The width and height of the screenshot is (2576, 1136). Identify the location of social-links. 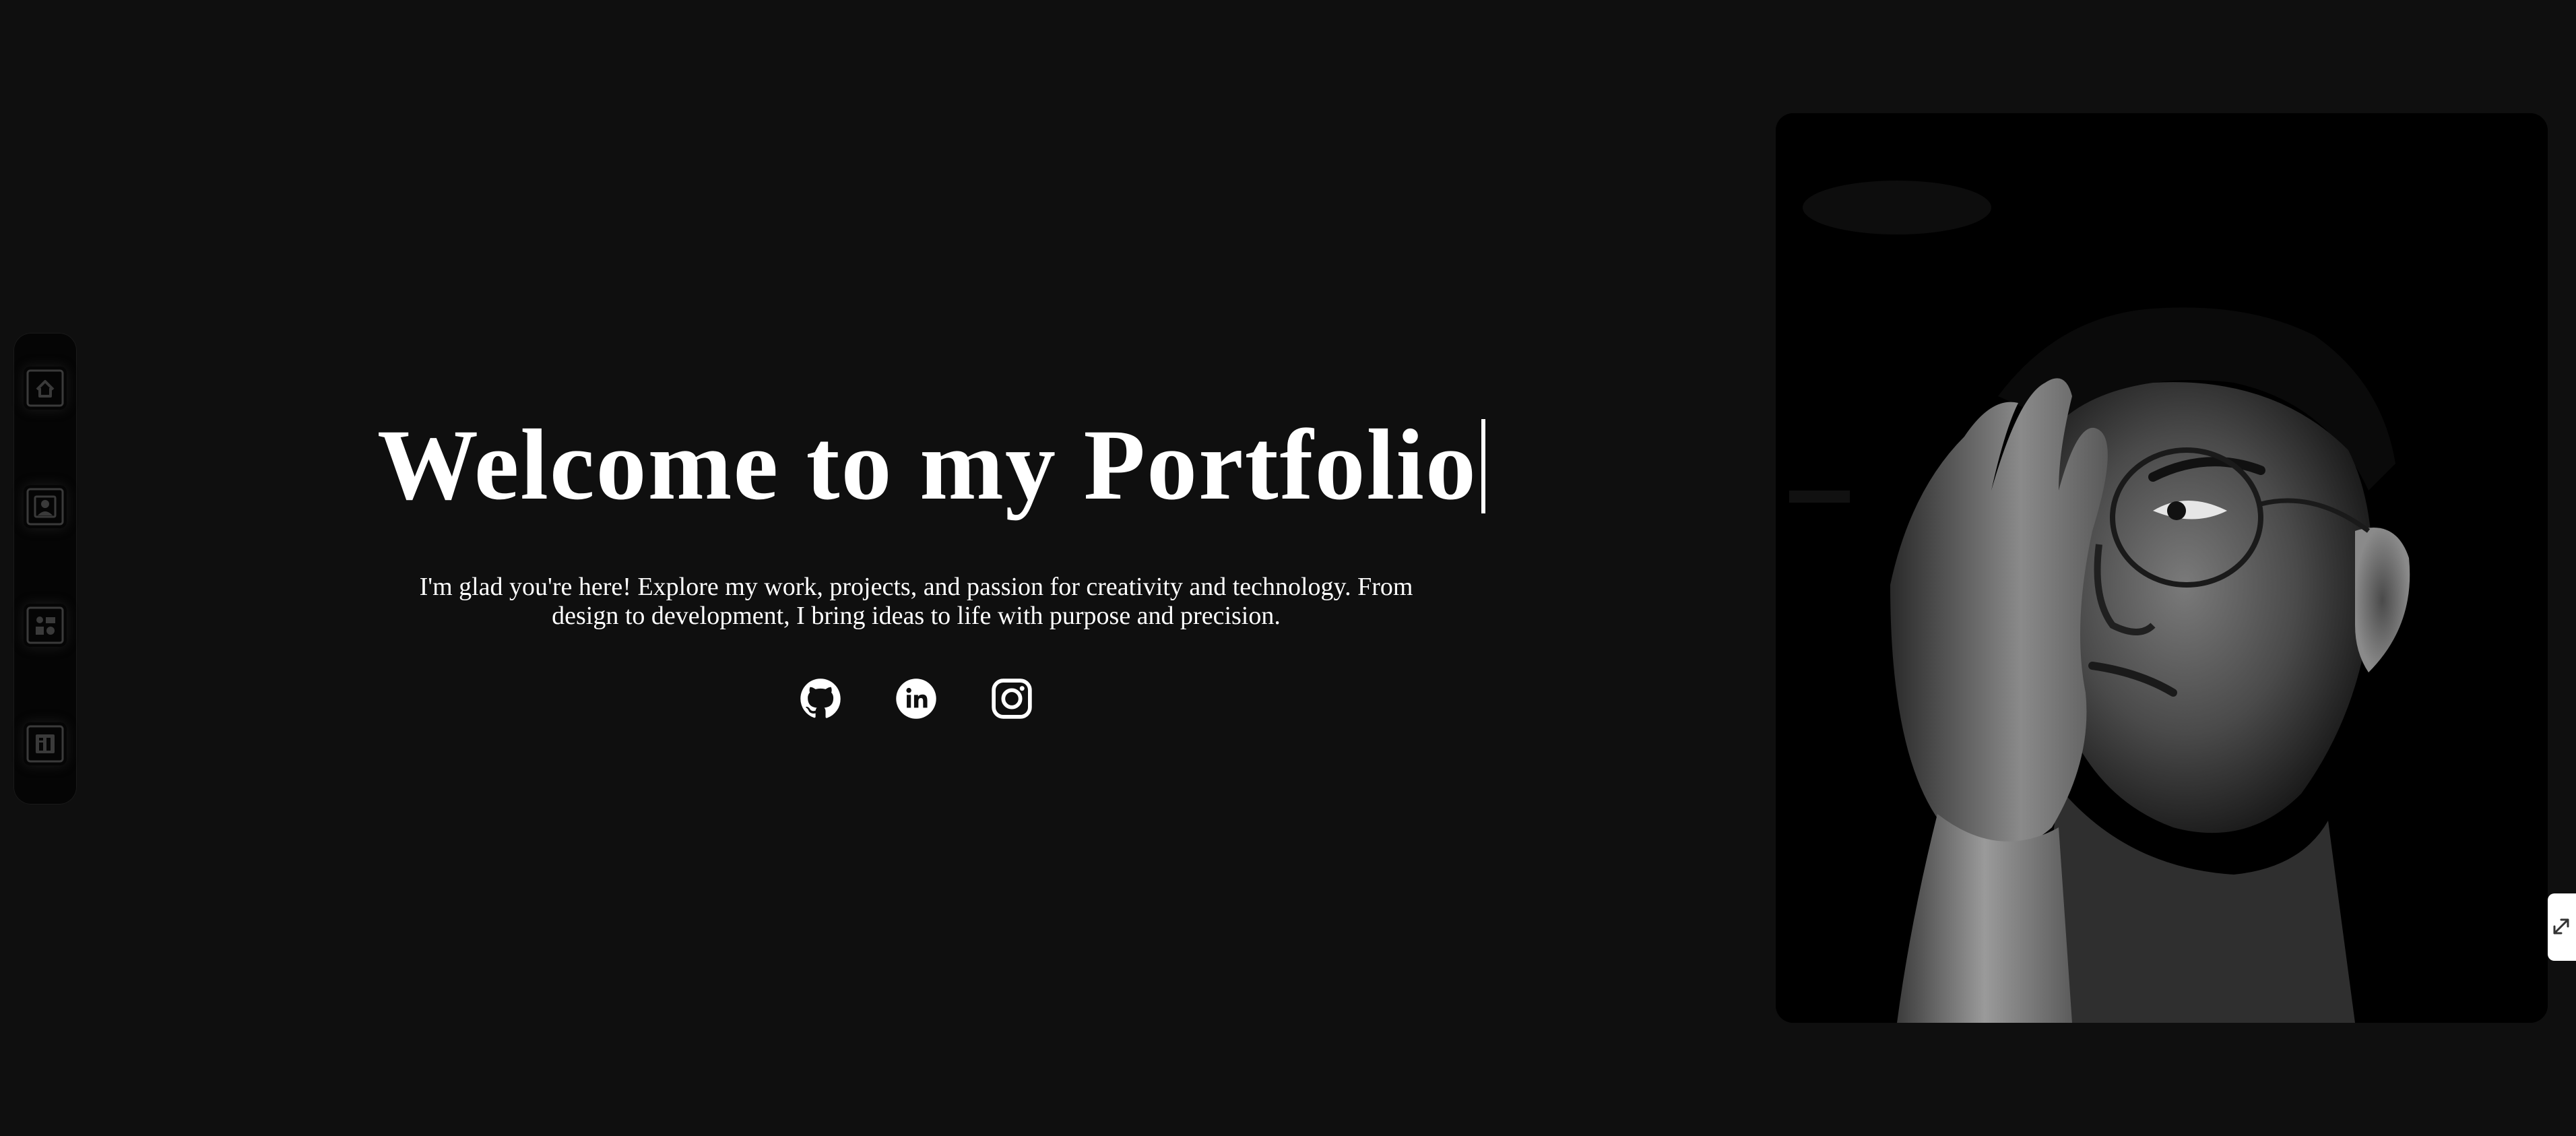
(916, 699).